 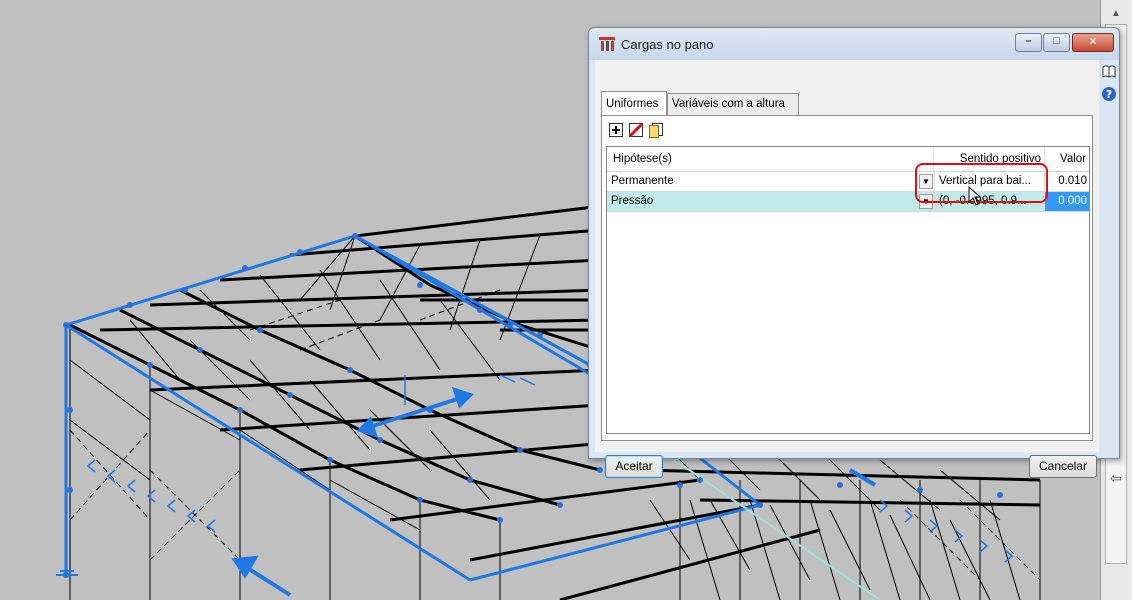 I want to click on close-icon: ✕, so click(x=1093, y=42).